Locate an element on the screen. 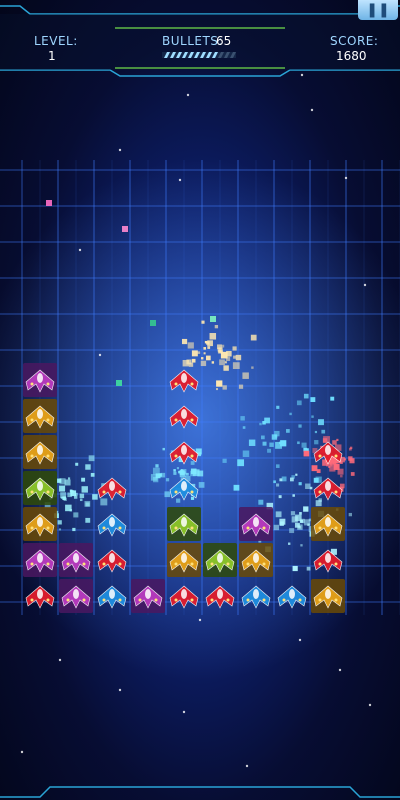  score-value: 1680 is located at coordinates (351, 56).